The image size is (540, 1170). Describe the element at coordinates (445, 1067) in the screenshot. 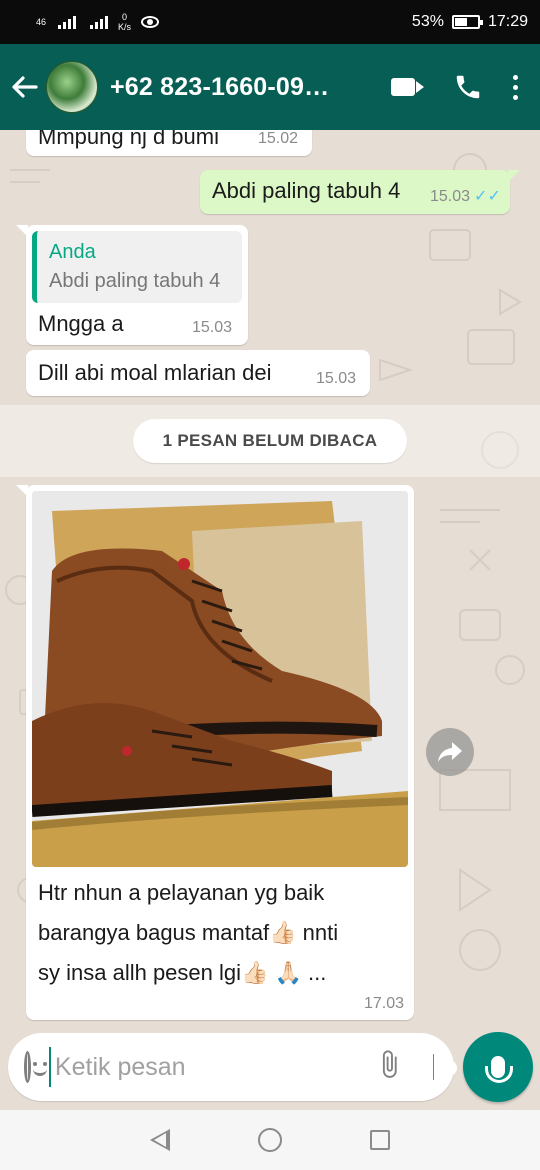

I see `camera-icon` at that location.